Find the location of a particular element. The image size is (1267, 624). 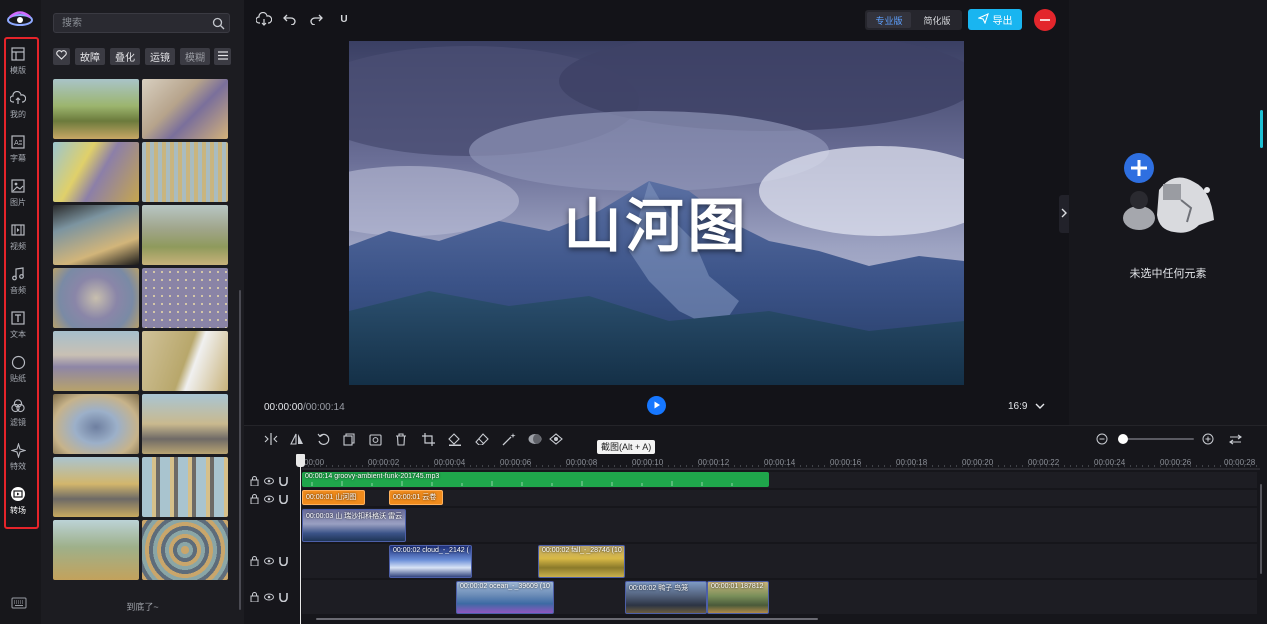

rail-item-sticker: 贴纸 is located at coordinates (18, 370).